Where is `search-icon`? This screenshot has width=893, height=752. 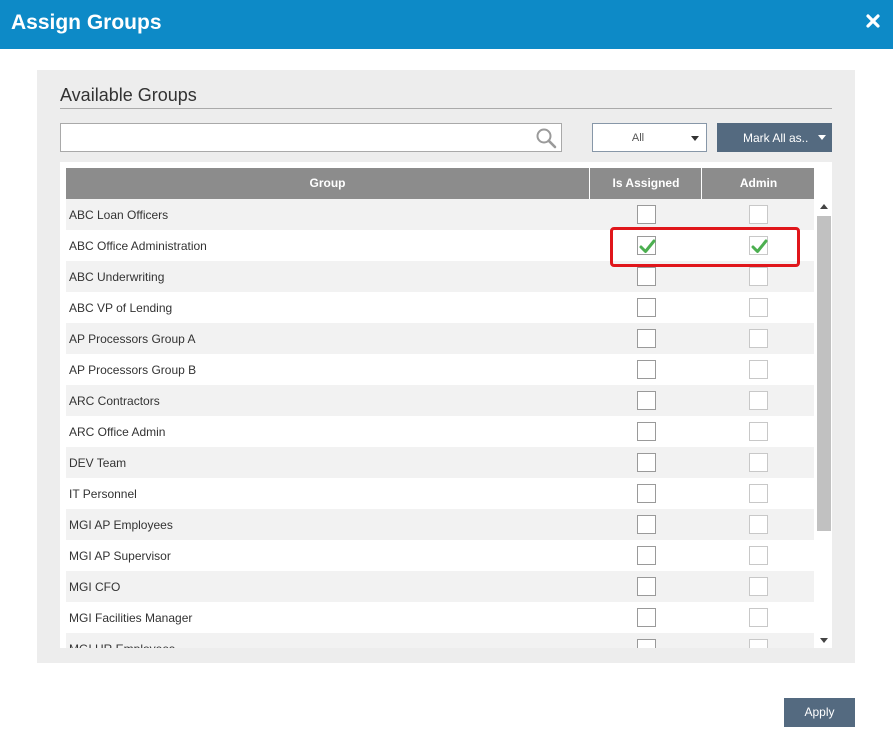
search-icon is located at coordinates (546, 138).